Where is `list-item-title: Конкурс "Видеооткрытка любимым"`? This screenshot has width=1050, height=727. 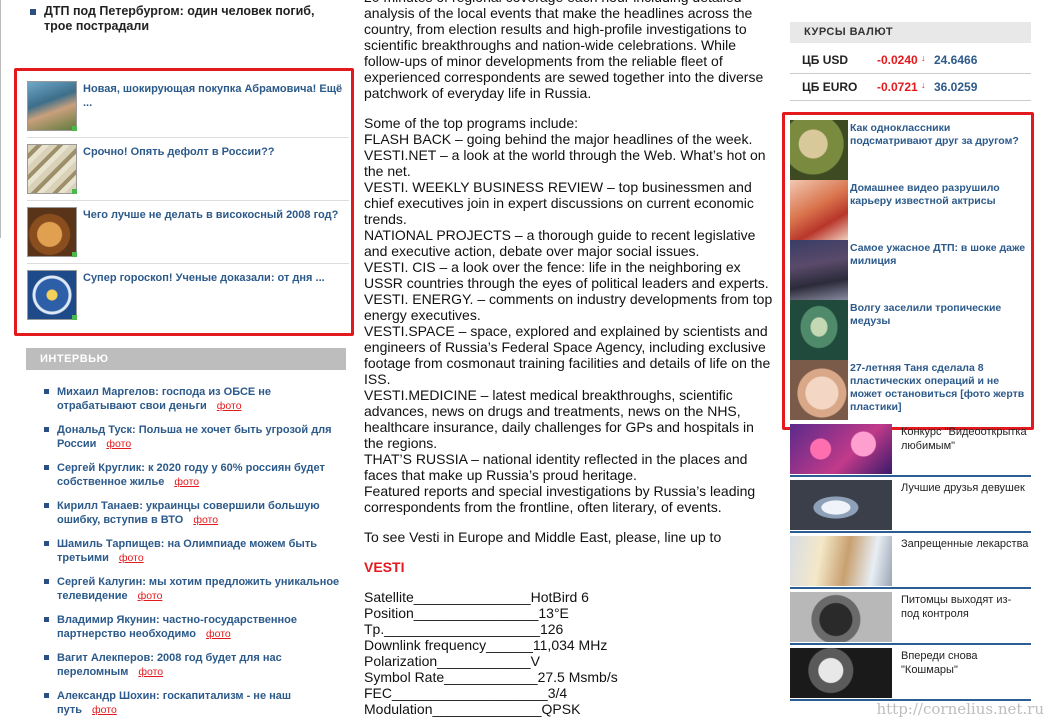
list-item-title: Конкурс "Видеооткрытка любимым" is located at coordinates (965, 439).